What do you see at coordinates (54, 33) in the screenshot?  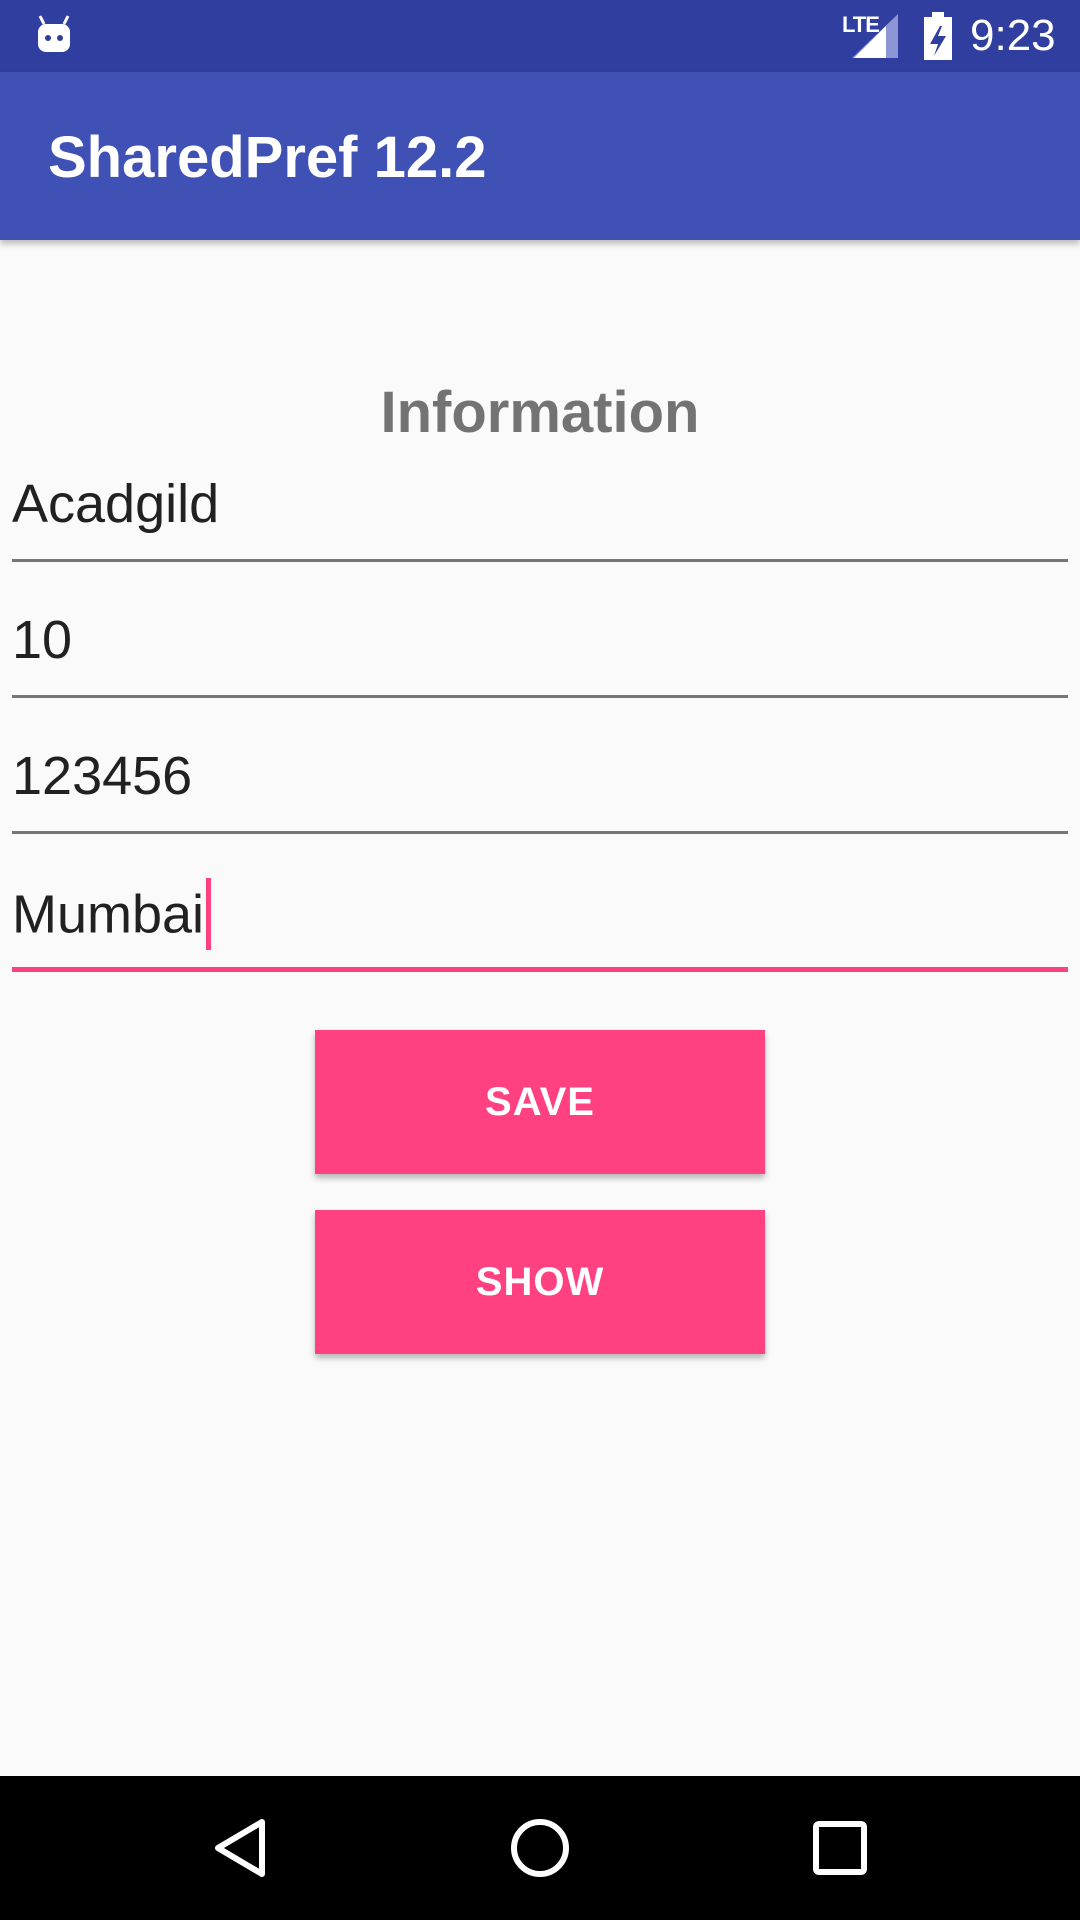 I see `android-notification-icon` at bounding box center [54, 33].